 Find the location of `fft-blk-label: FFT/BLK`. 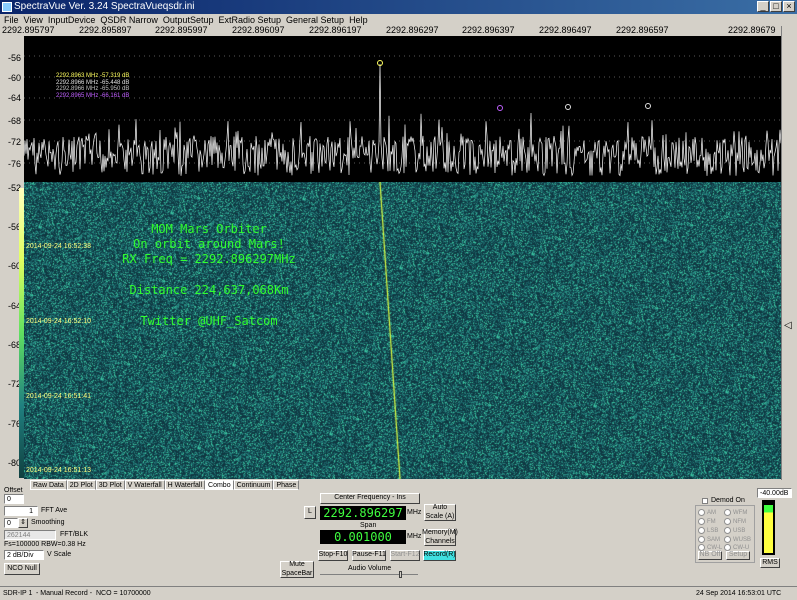

fft-blk-label: FFT/BLK is located at coordinates (74, 534).